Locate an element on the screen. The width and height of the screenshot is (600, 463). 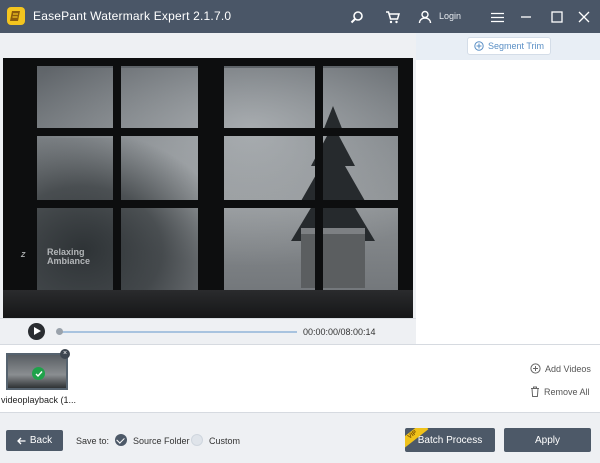
user-icon is located at coordinates (425, 17).